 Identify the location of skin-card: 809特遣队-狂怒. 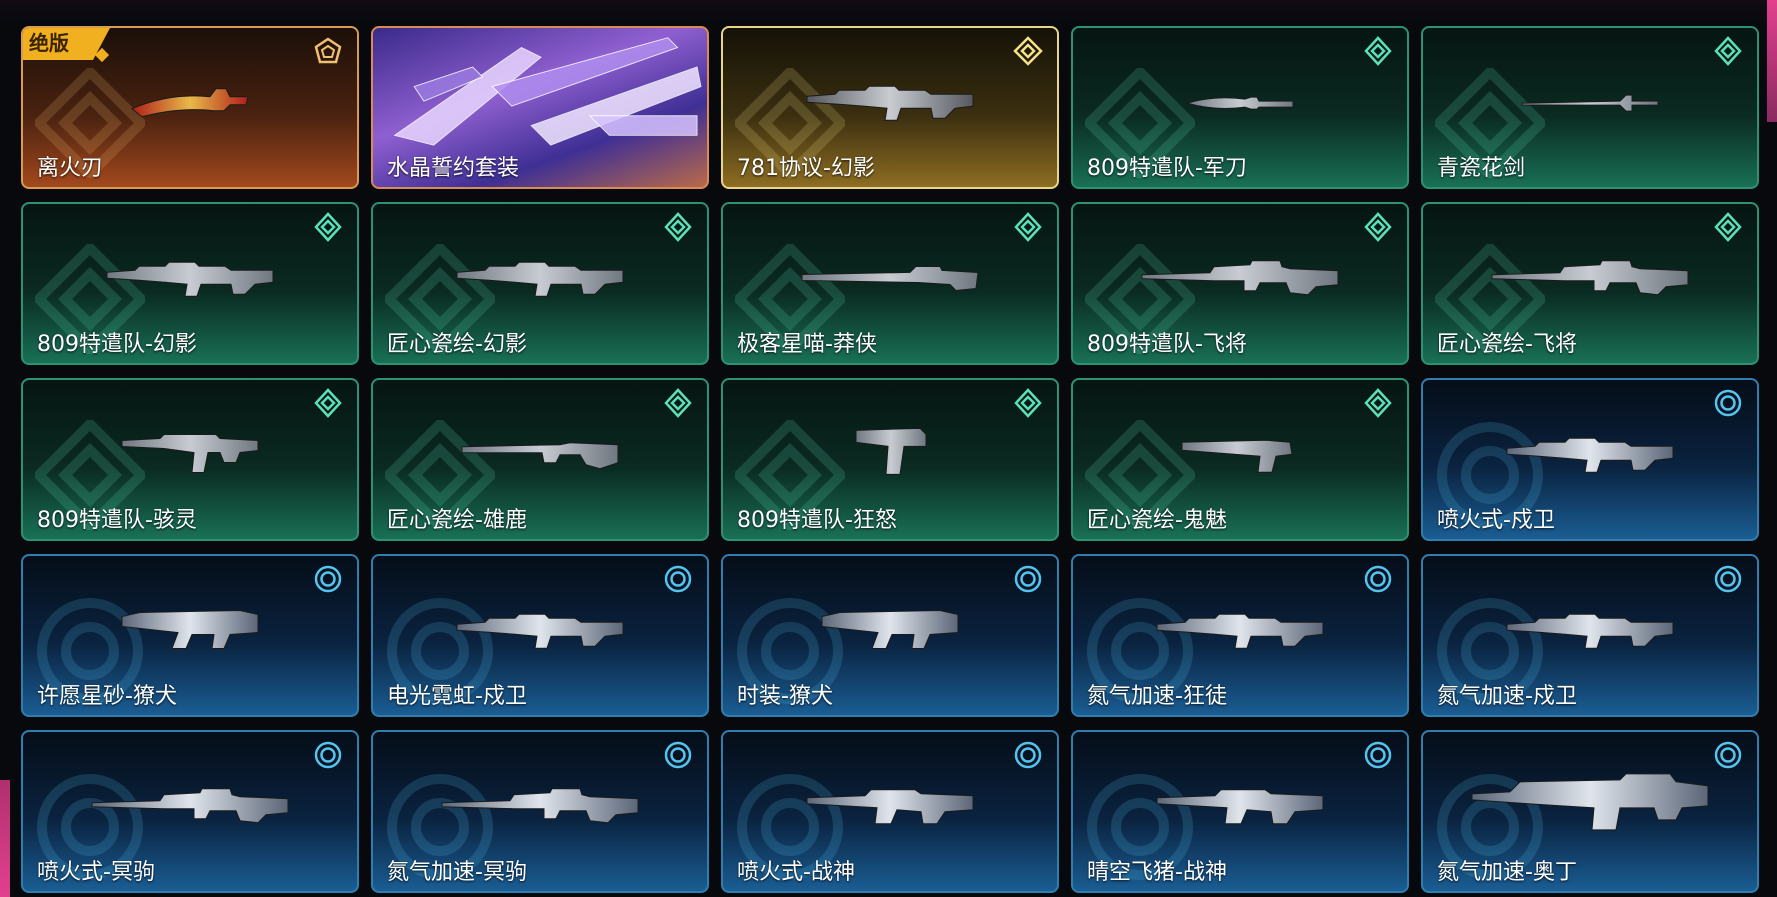
(890, 459).